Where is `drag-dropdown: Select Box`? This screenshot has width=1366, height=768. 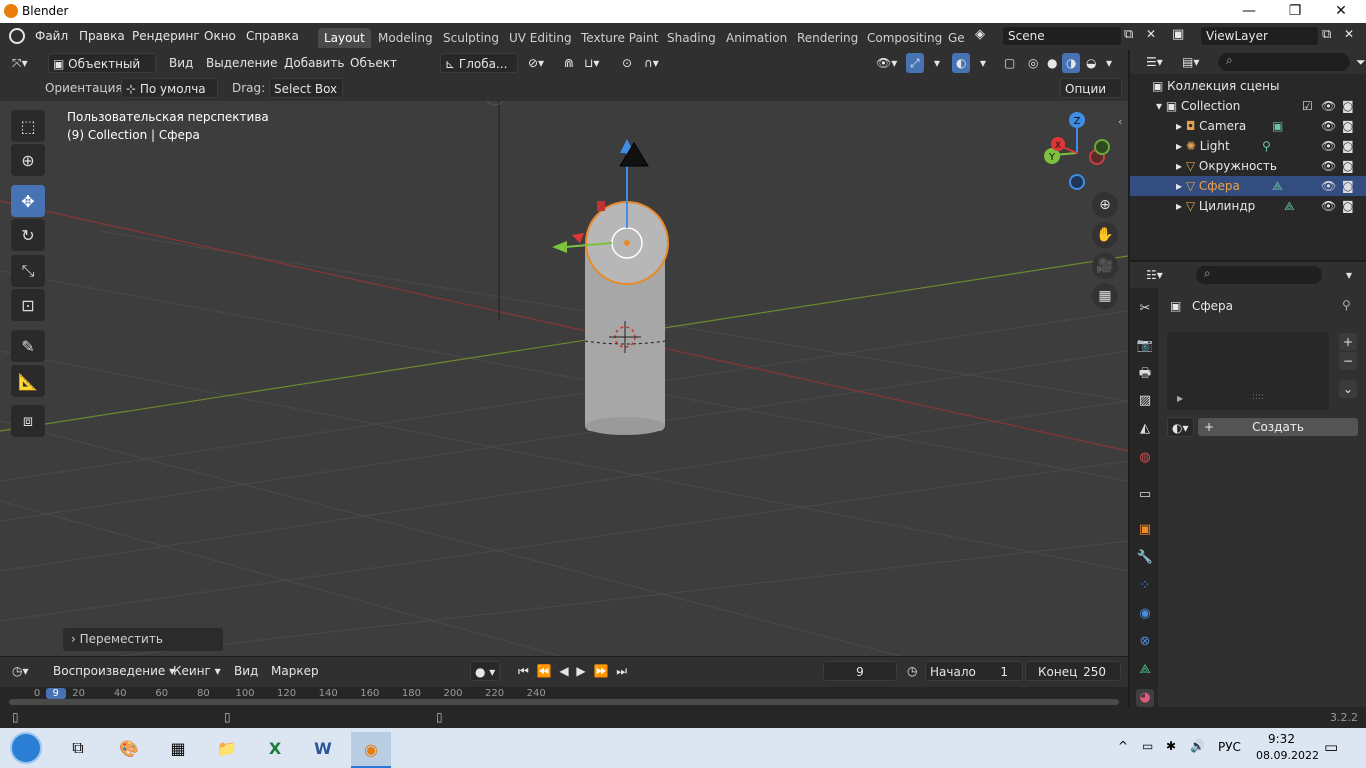 drag-dropdown: Select Box is located at coordinates (306, 88).